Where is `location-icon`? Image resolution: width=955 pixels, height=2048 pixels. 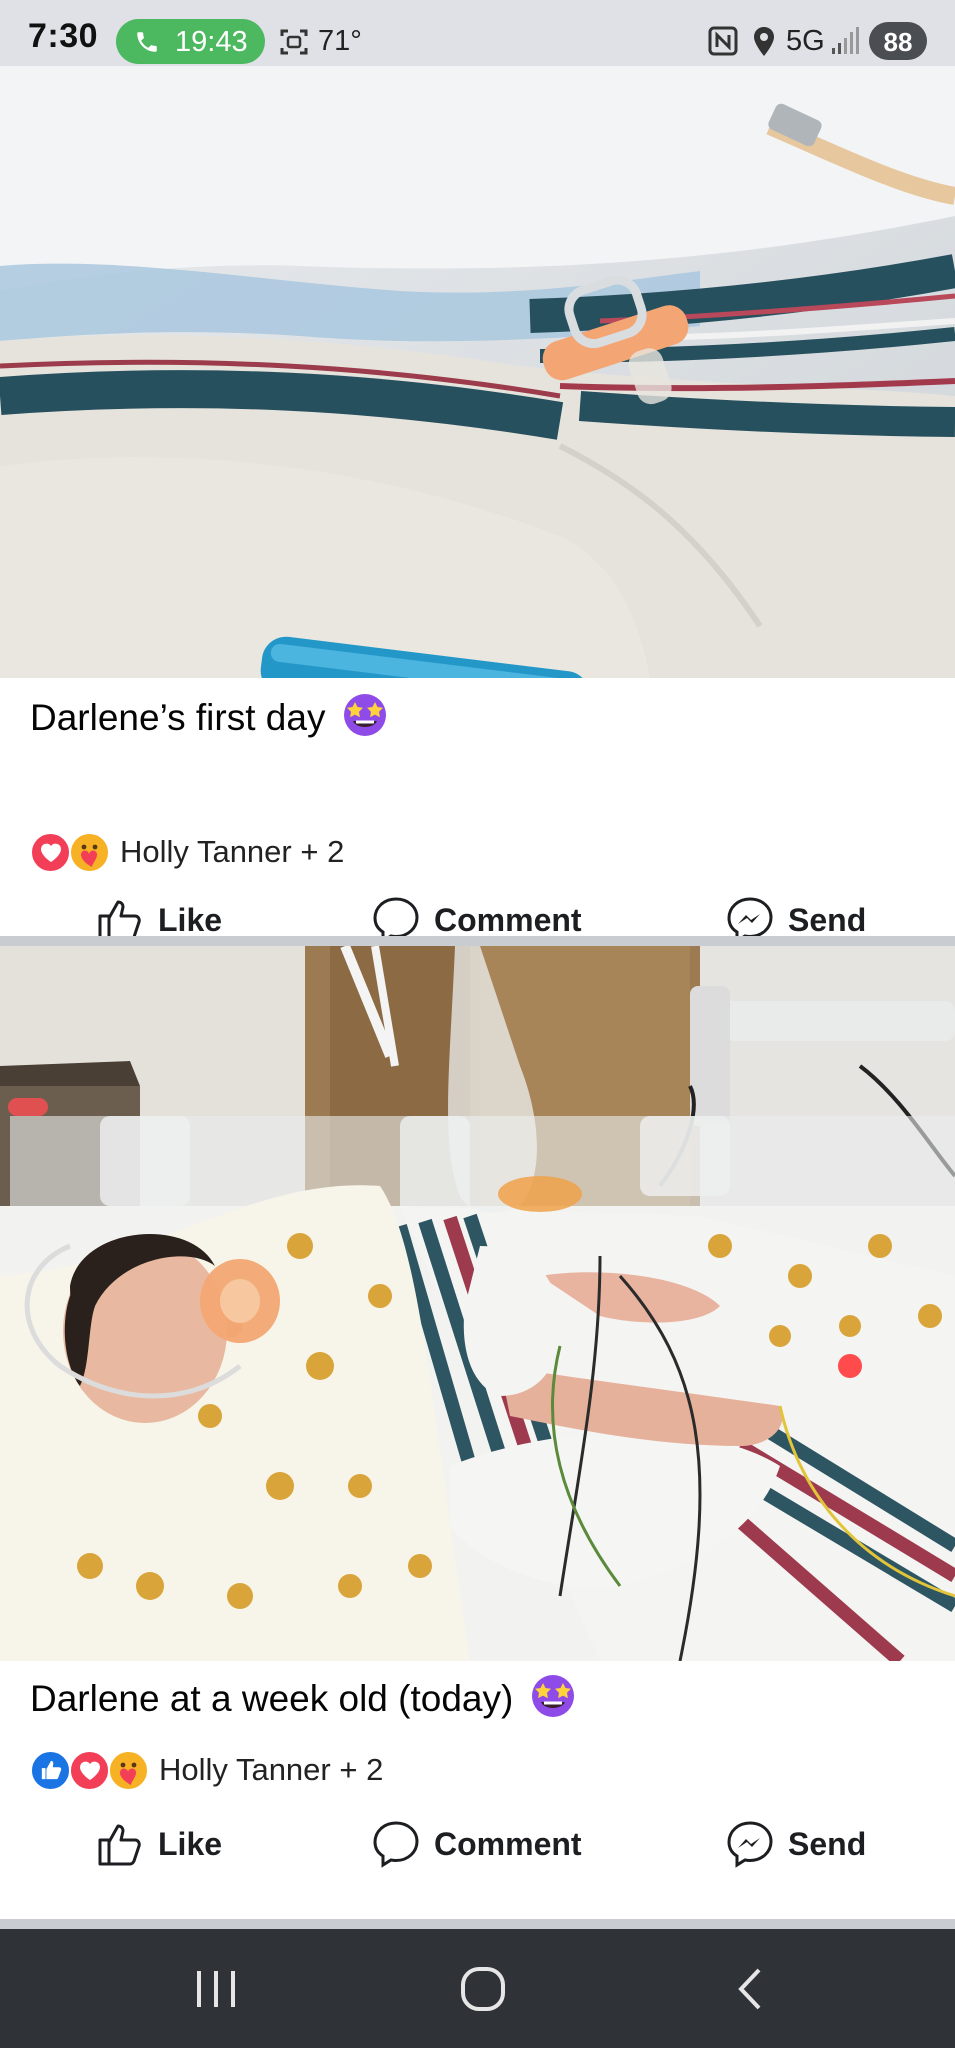
location-icon is located at coordinates (764, 41).